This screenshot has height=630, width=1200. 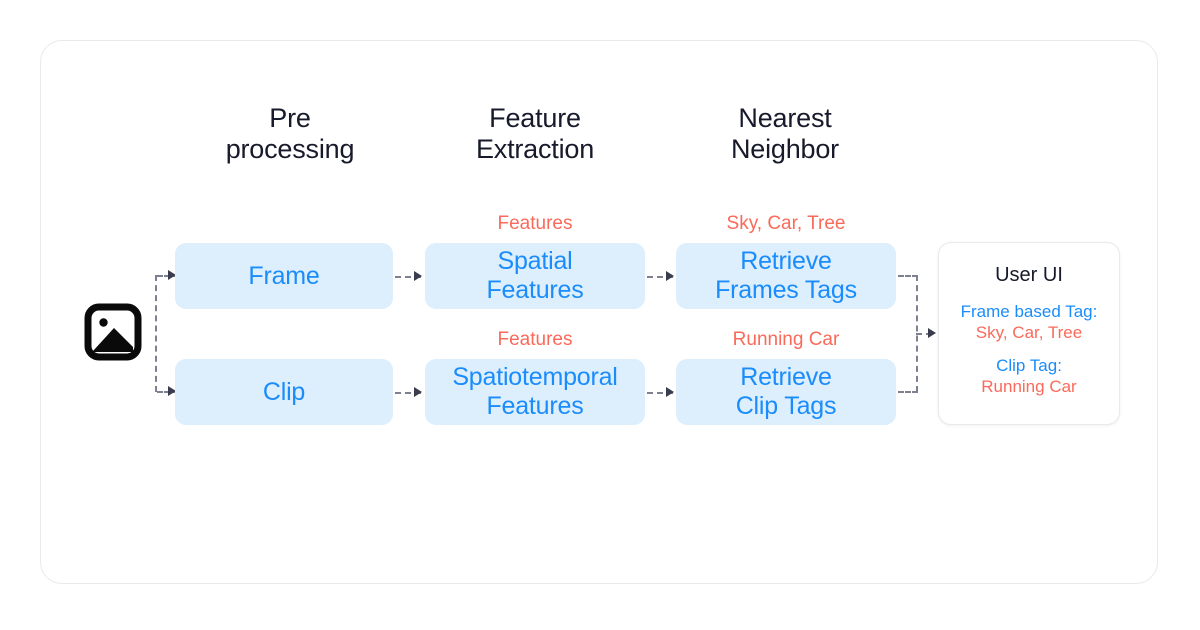 I want to click on label-running-car: Running Car, so click(x=786, y=339).